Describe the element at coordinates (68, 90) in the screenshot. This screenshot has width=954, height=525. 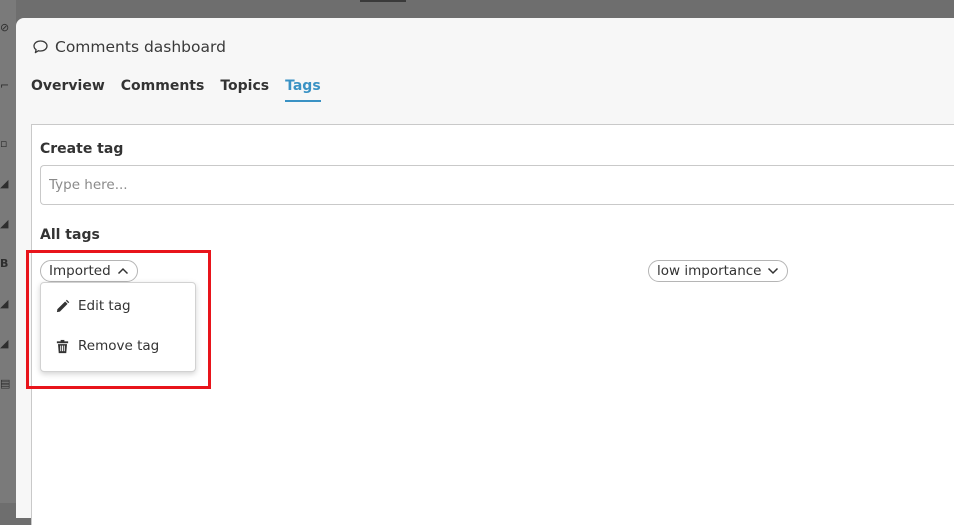
I see `tab-overview: Overview` at that location.